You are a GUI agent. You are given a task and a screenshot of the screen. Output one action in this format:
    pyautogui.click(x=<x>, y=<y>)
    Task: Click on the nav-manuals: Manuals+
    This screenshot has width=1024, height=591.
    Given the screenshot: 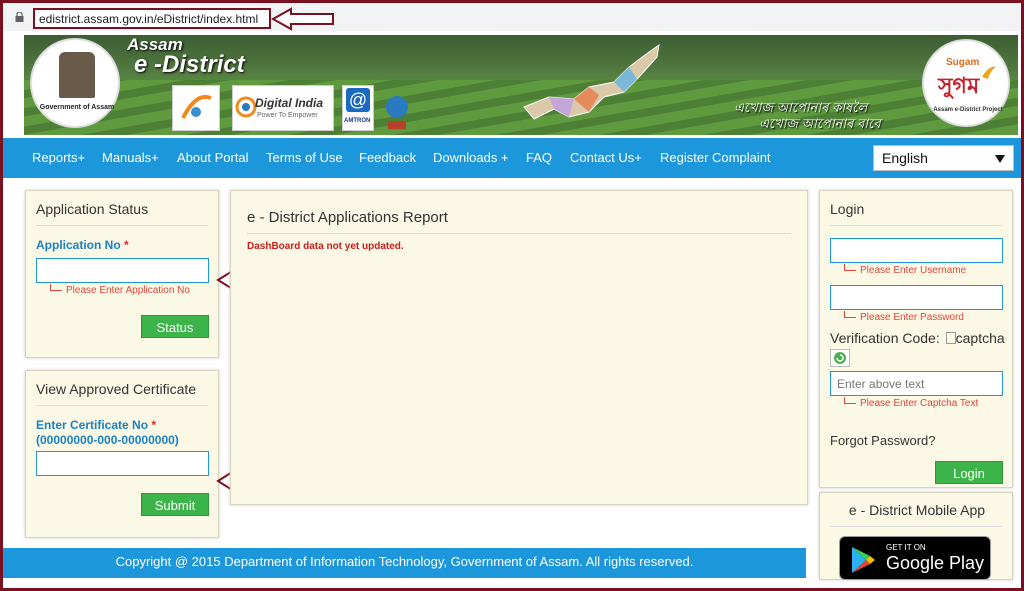 What is the action you would take?
    pyautogui.click(x=130, y=157)
    